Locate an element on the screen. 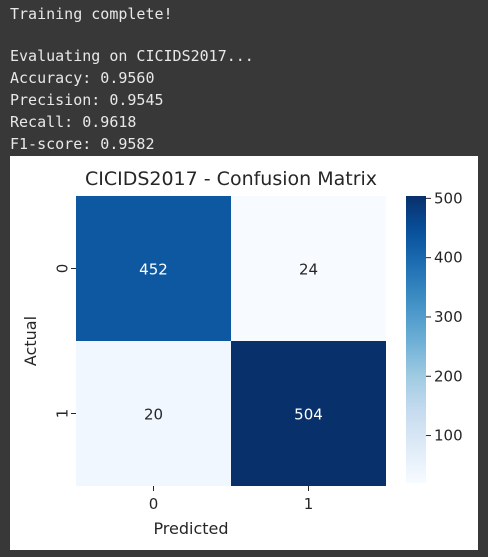  chart-title: CICIDS2017 - Confusion Matrix is located at coordinates (231, 179).